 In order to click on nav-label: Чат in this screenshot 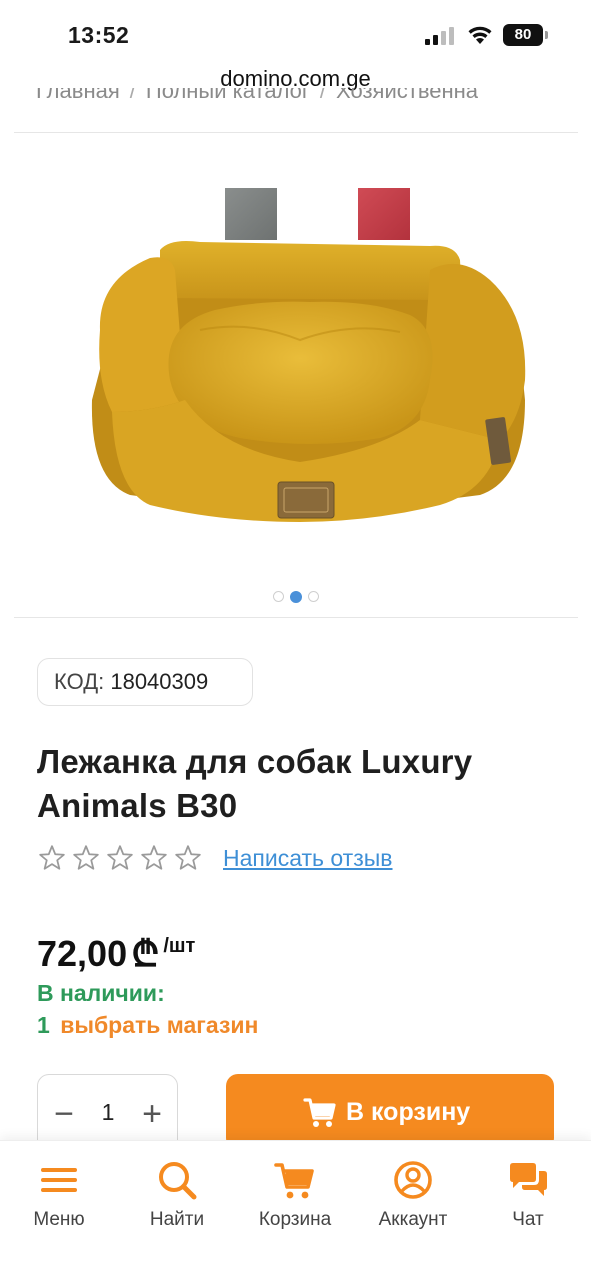, I will do `click(528, 1219)`.